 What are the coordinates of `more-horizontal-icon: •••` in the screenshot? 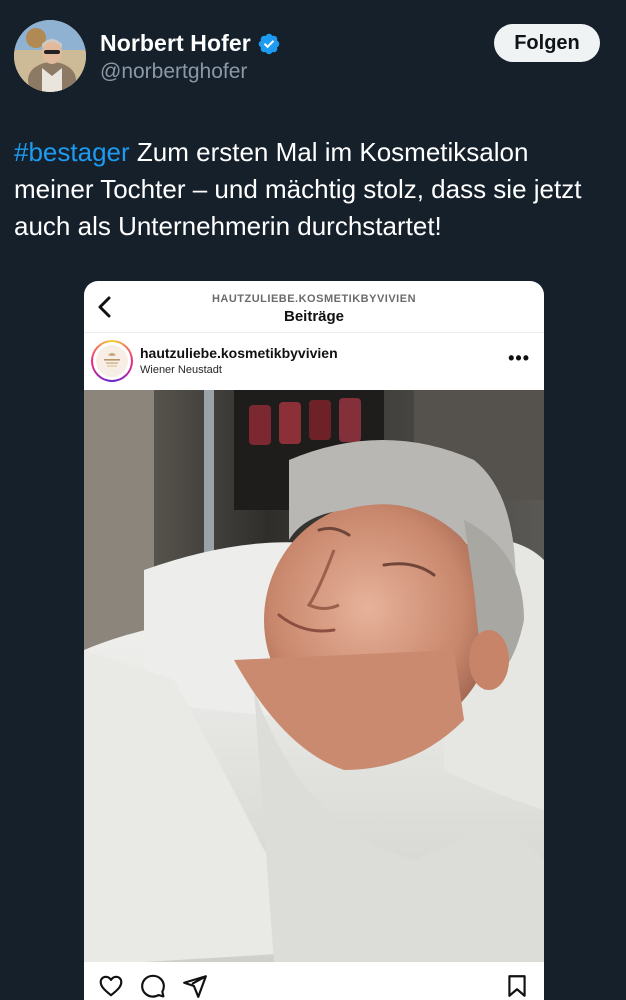 It's located at (519, 358).